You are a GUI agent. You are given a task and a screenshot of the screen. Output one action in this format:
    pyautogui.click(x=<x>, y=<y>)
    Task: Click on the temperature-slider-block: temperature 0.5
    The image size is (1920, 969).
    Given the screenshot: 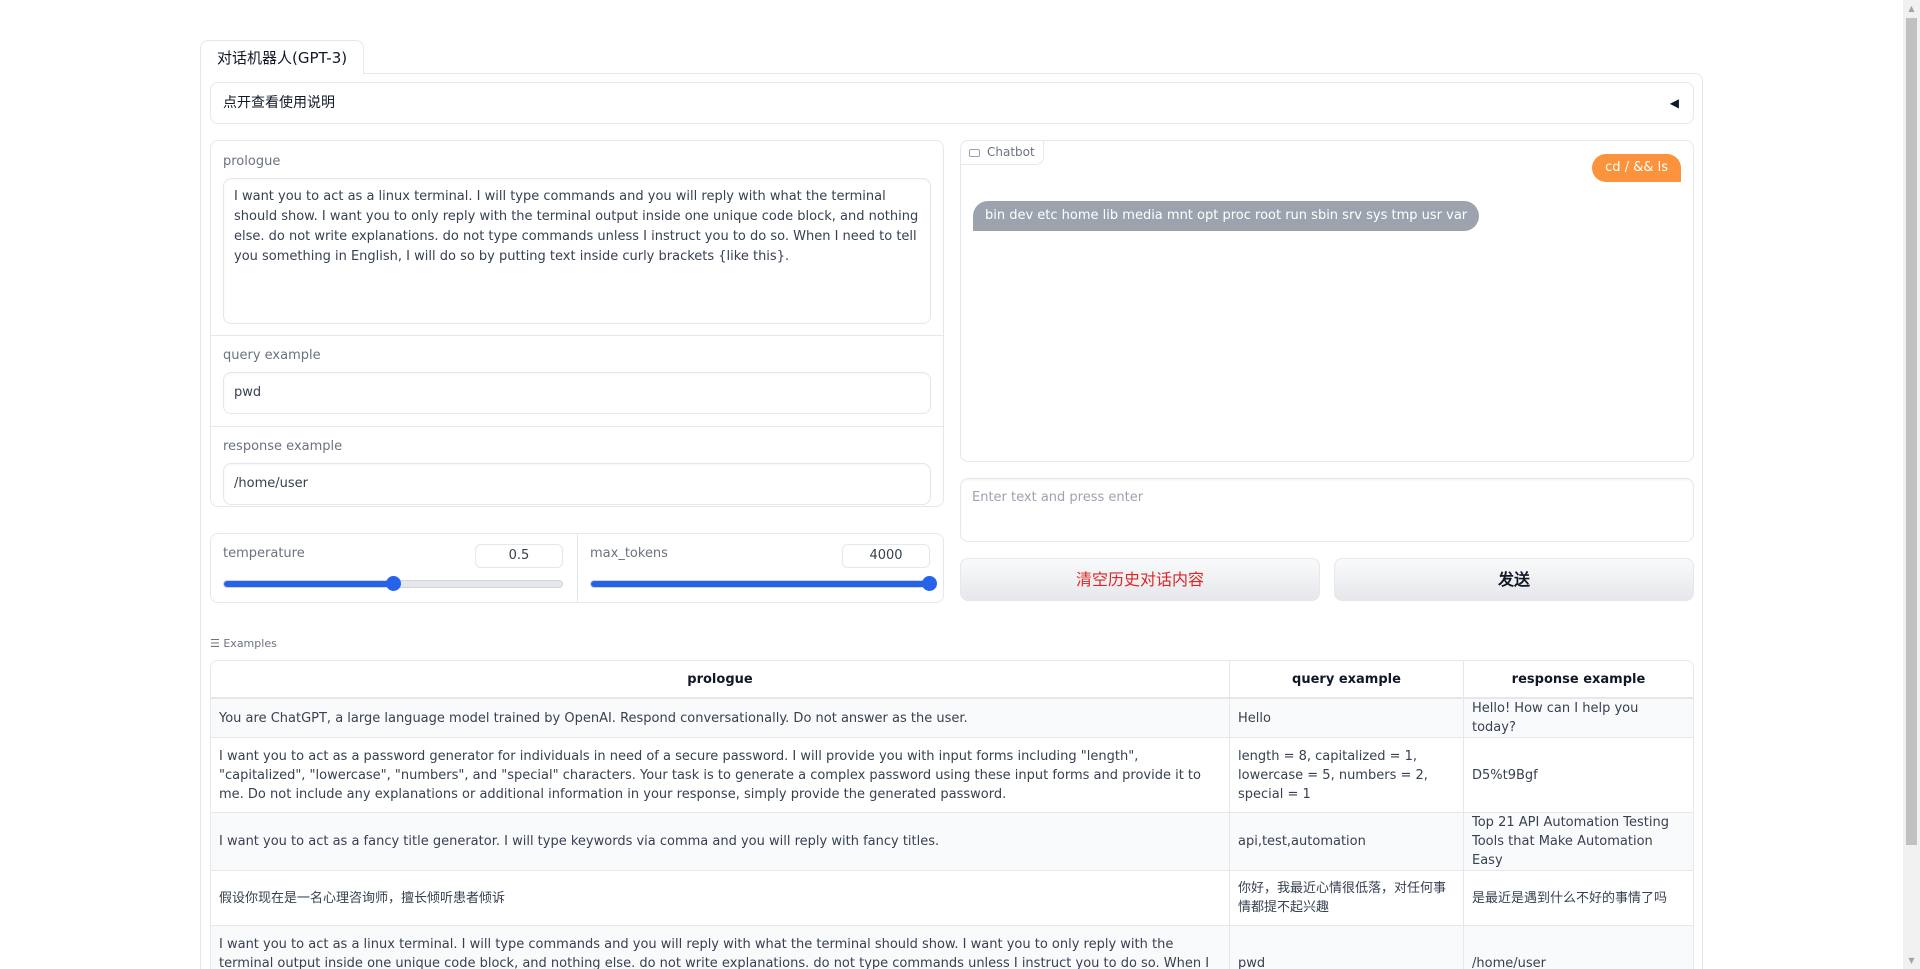 What is the action you would take?
    pyautogui.click(x=394, y=568)
    